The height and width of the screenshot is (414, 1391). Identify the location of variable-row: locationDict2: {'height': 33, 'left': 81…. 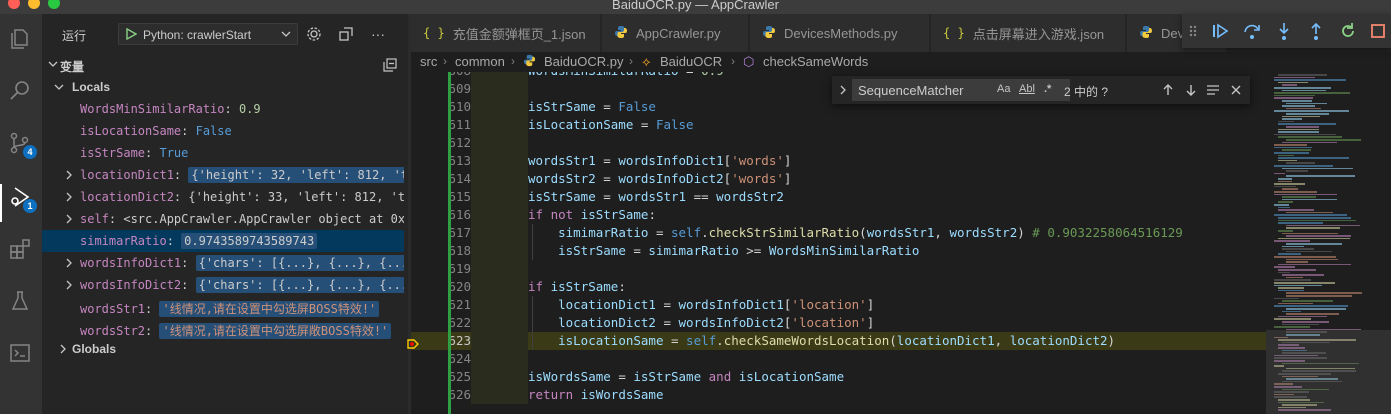
(223, 197).